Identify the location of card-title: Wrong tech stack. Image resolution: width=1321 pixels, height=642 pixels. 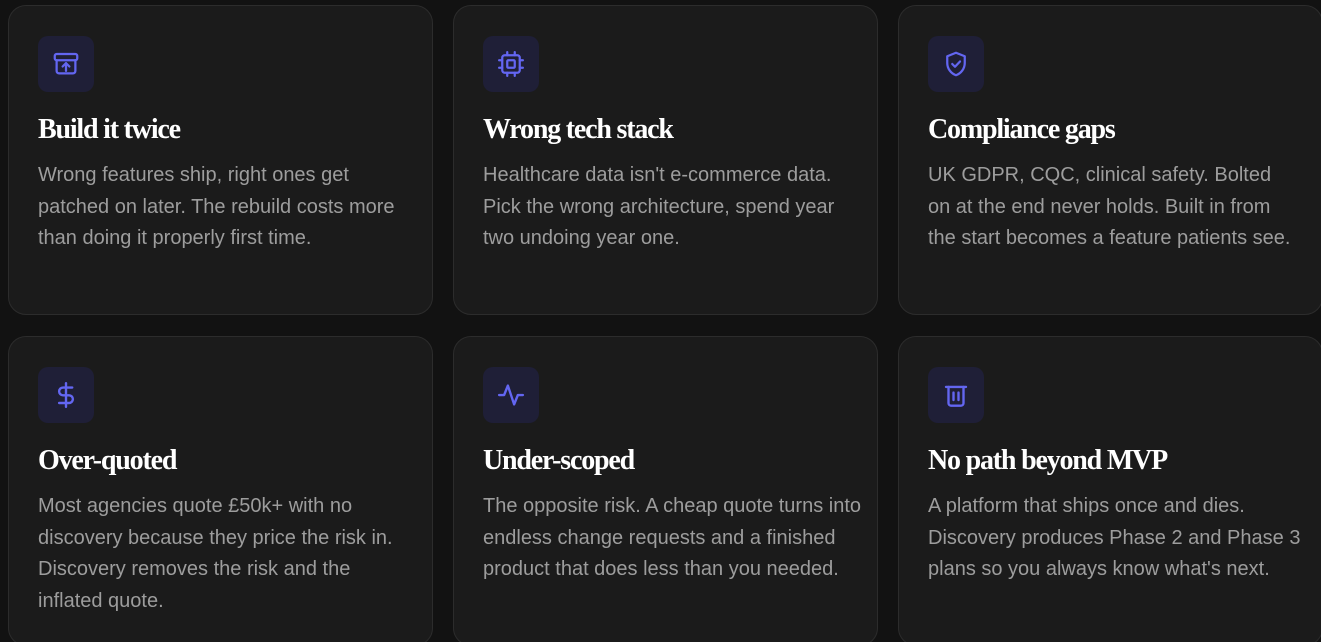
(578, 129).